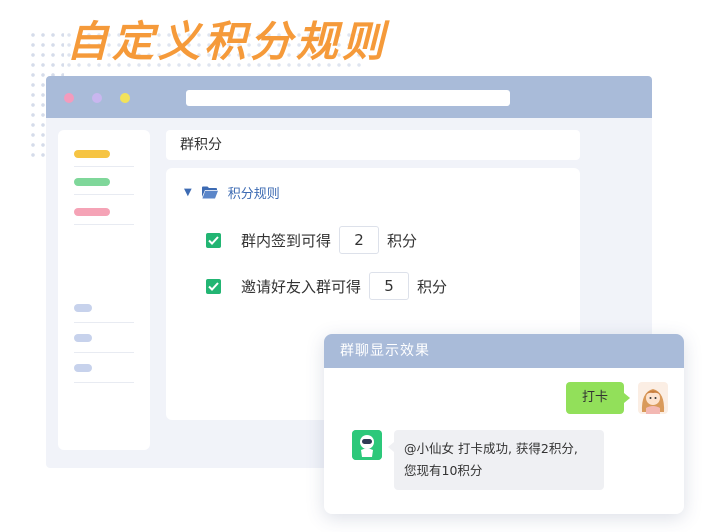 This screenshot has height=532, width=710. What do you see at coordinates (188, 192) in the screenshot?
I see `triangle-down-icon: ▼` at bounding box center [188, 192].